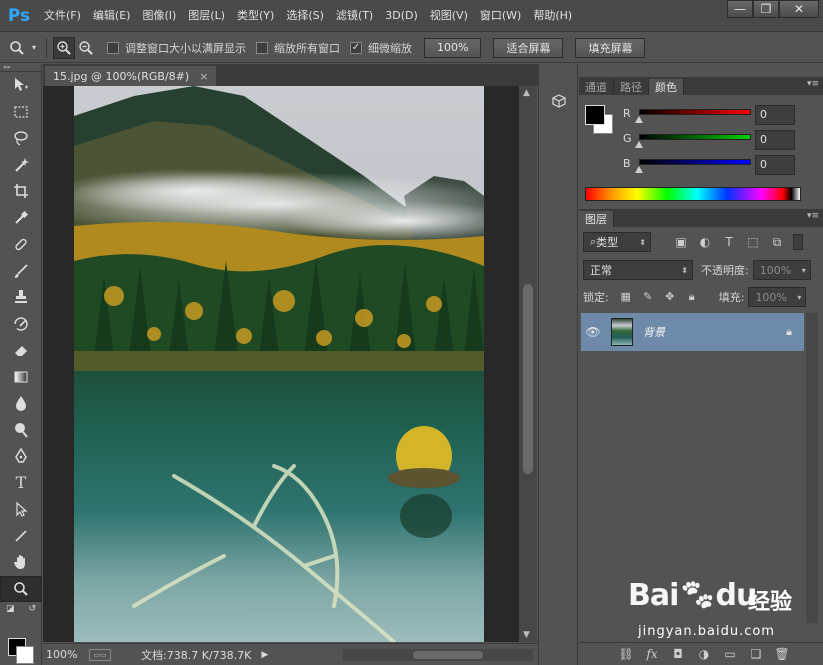  Describe the element at coordinates (112, 16) in the screenshot. I see `menu-edit: 编辑(E)` at that location.